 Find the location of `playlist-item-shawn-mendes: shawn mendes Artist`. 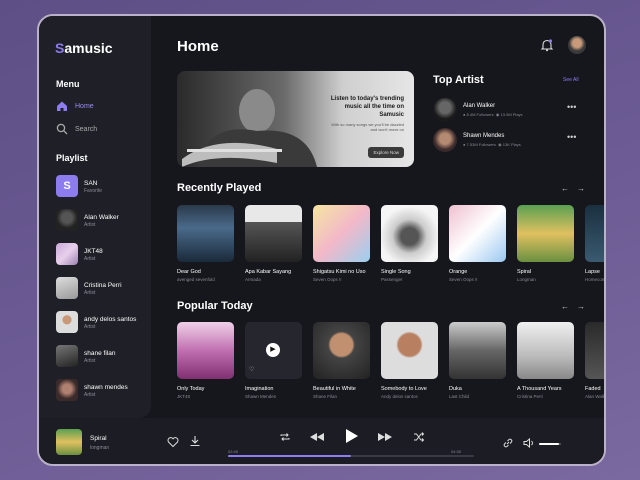

playlist-item-shawn-mendes: shawn mendes Artist is located at coordinates (92, 390).